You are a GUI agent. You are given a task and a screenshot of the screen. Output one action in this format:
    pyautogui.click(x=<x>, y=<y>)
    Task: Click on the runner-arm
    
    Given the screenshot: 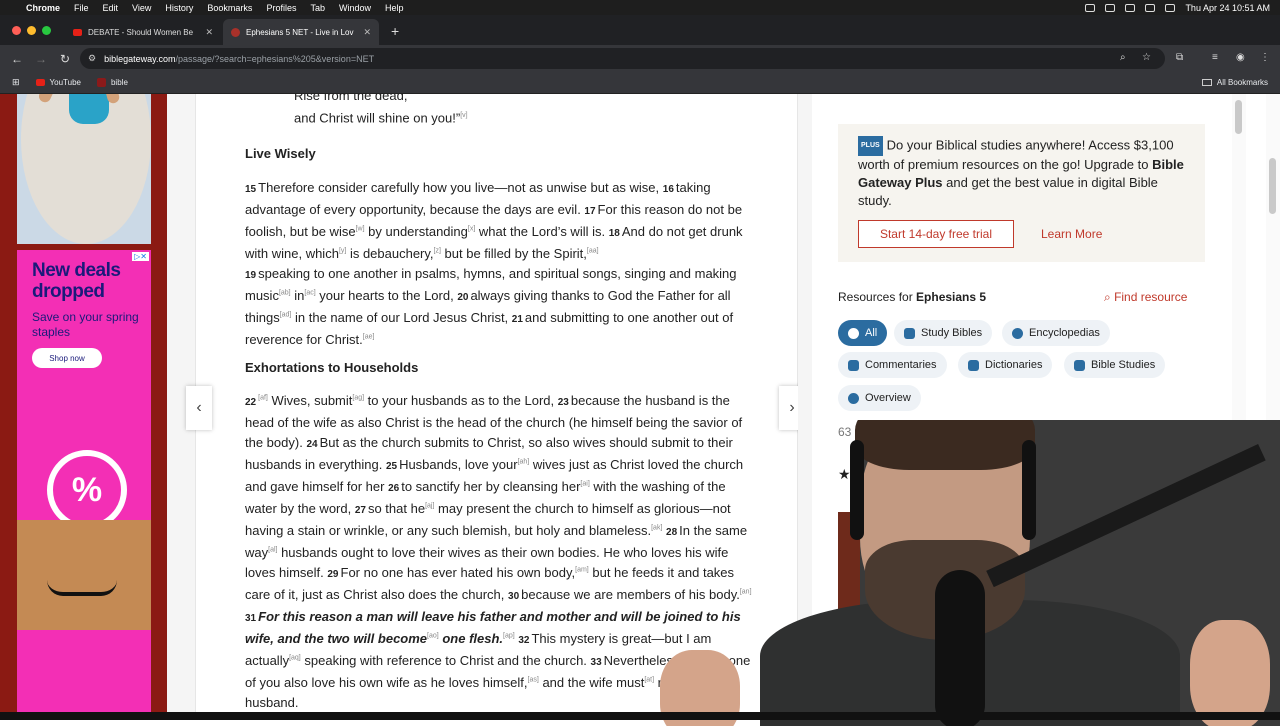 What is the action you would take?
    pyautogui.click(x=53, y=99)
    